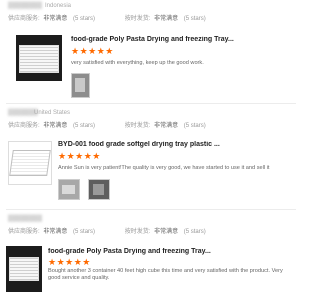 The width and height of the screenshot is (320, 300). I want to click on reviewer-country: United States, so click(52, 113).